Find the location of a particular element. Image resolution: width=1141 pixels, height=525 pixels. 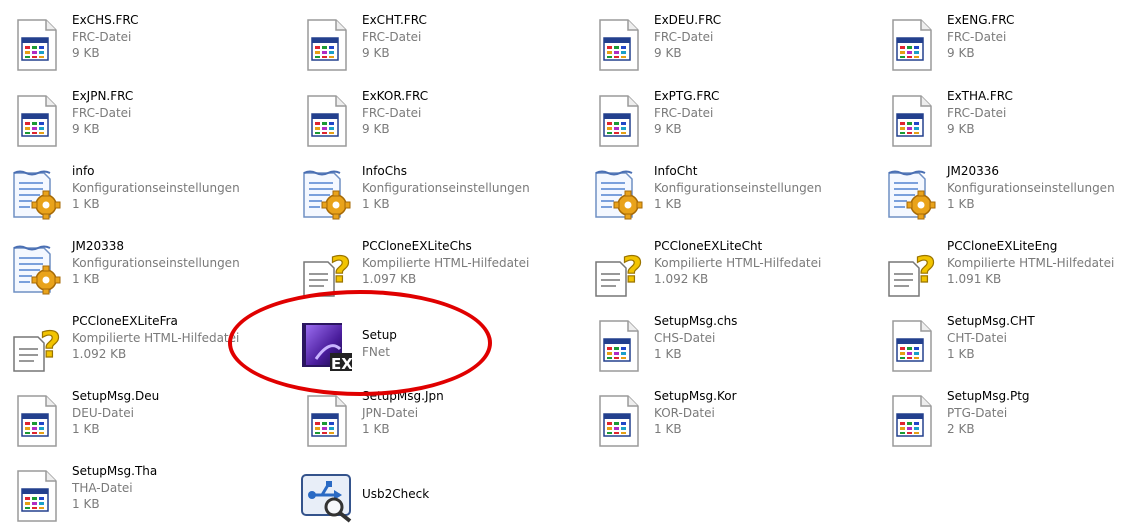

file-item: ExTHA.FRC FRC-Datei 9 KB is located at coordinates (1013, 119).